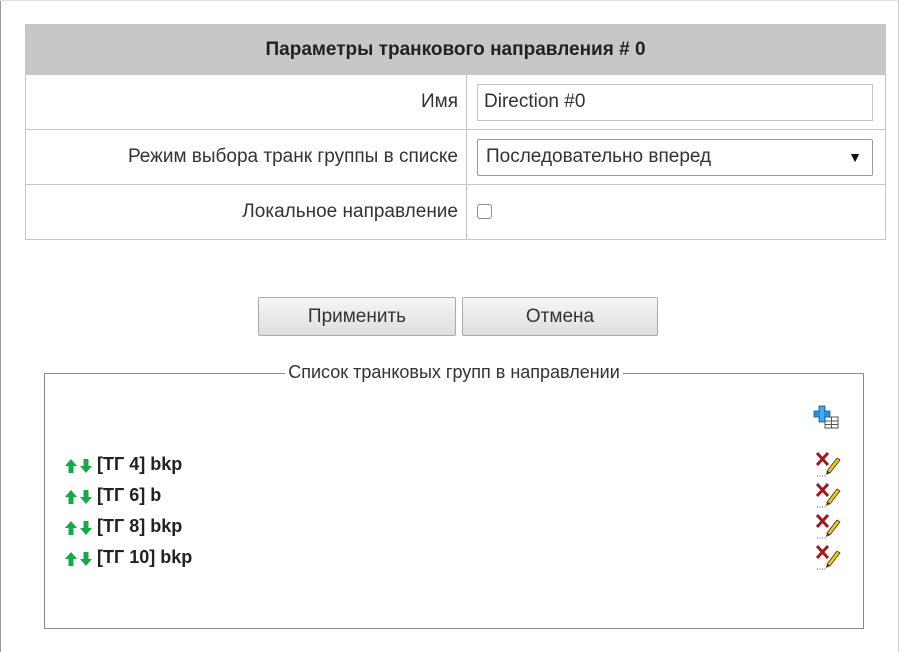 This screenshot has height=652, width=899. Describe the element at coordinates (454, 372) in the screenshot. I see `trunk-groups-legend: Список транковых групп в направлении` at that location.